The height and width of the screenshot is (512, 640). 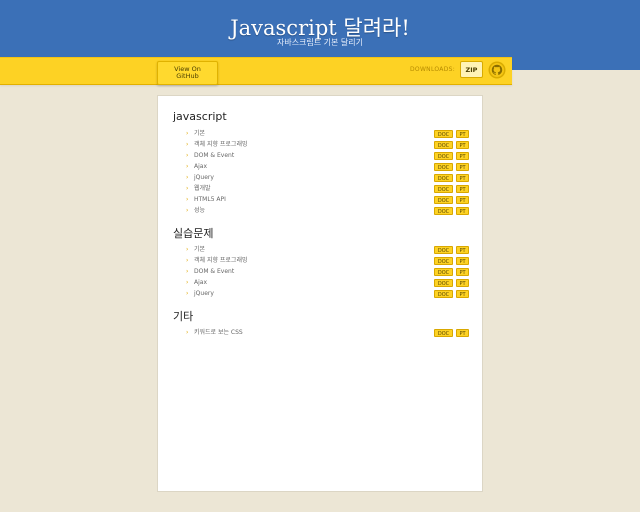 What do you see at coordinates (183, 316) in the screenshot?
I see `section-title: 기타` at bounding box center [183, 316].